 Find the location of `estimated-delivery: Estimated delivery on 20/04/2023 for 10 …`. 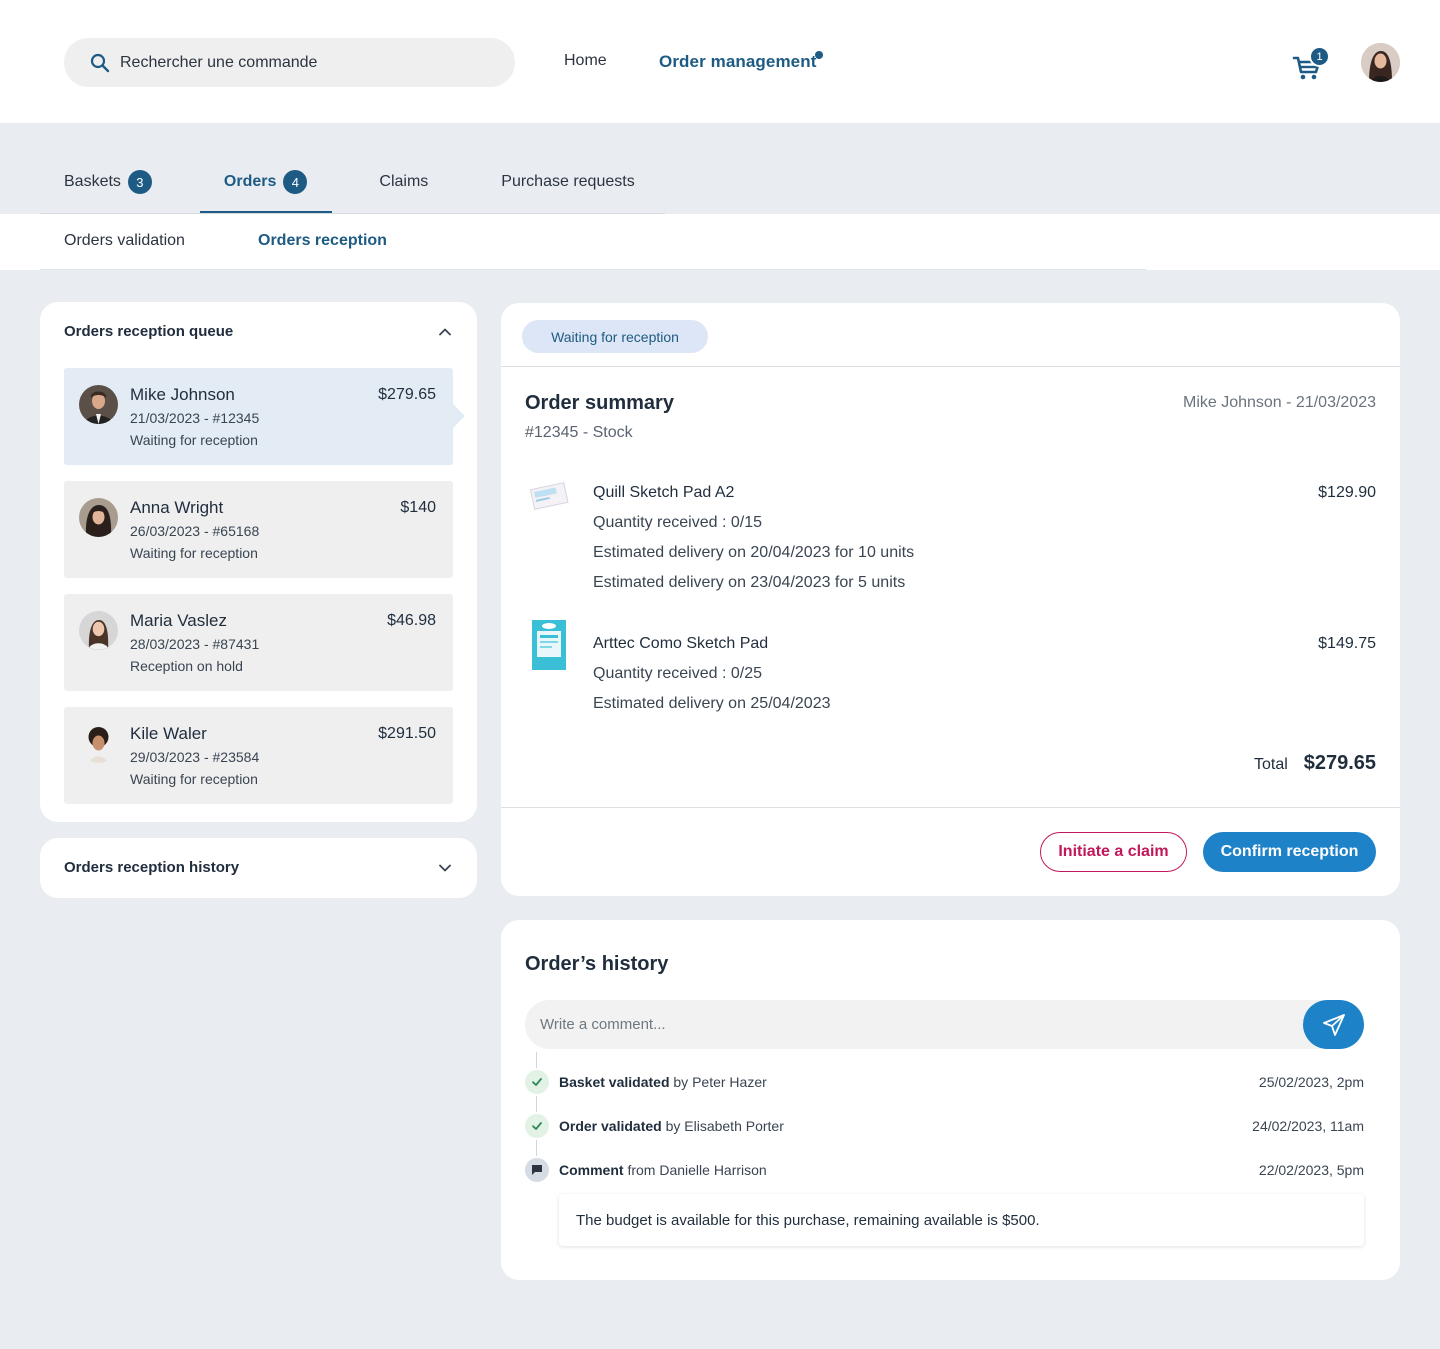

estimated-delivery: Estimated delivery on 20/04/2023 for 10 … is located at coordinates (754, 552).